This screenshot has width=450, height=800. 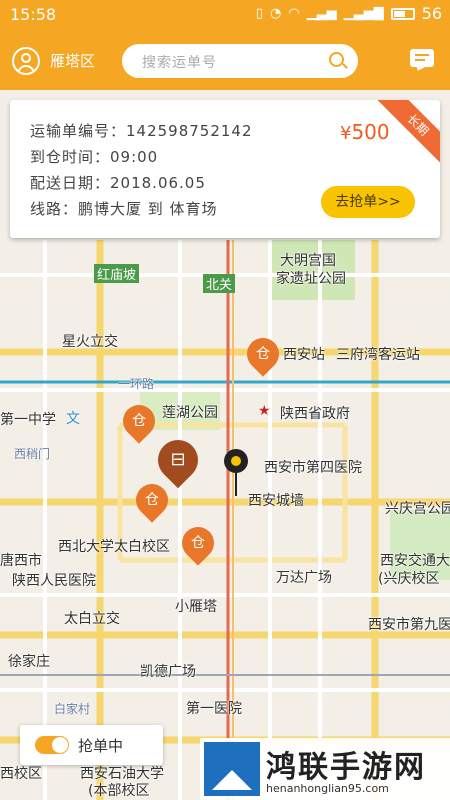 I want to click on grab-order-button: 去抢单>>, so click(x=368, y=202).